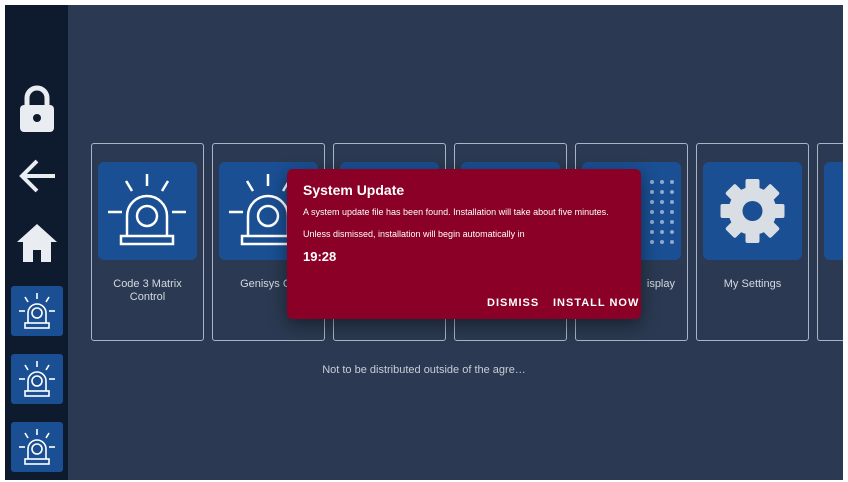  I want to click on lock-icon, so click(37, 108).